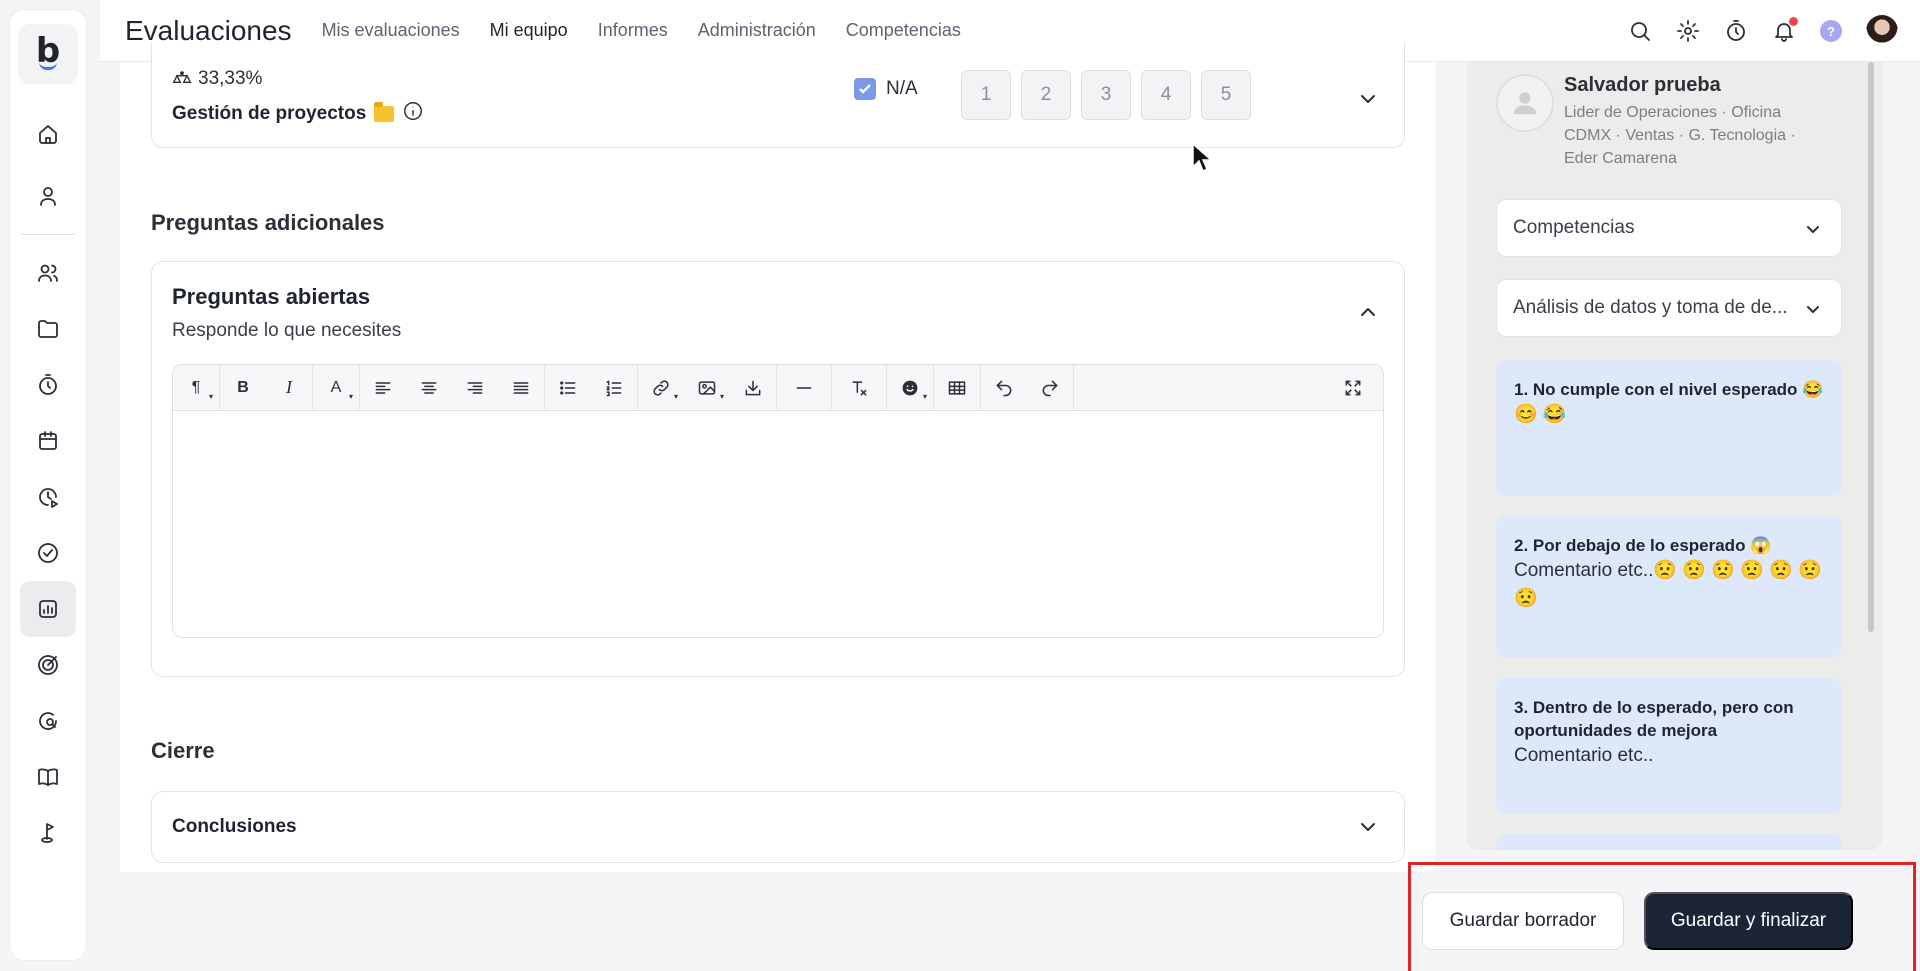  I want to click on toolbar-group-text-style: B I, so click(266, 388).